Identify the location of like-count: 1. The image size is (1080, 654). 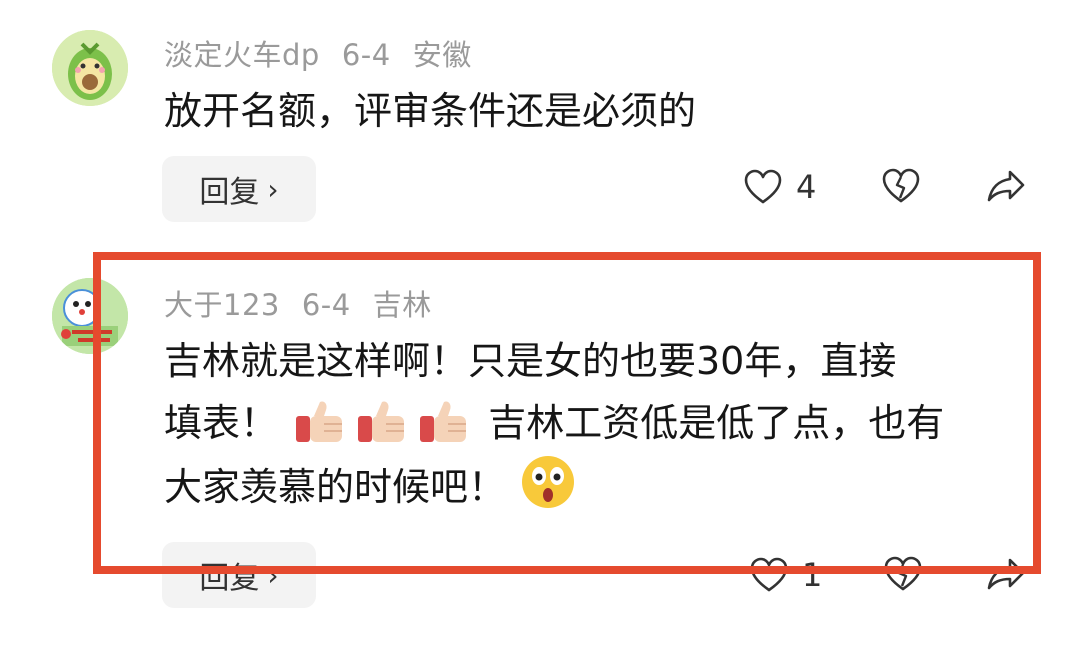
(812, 575).